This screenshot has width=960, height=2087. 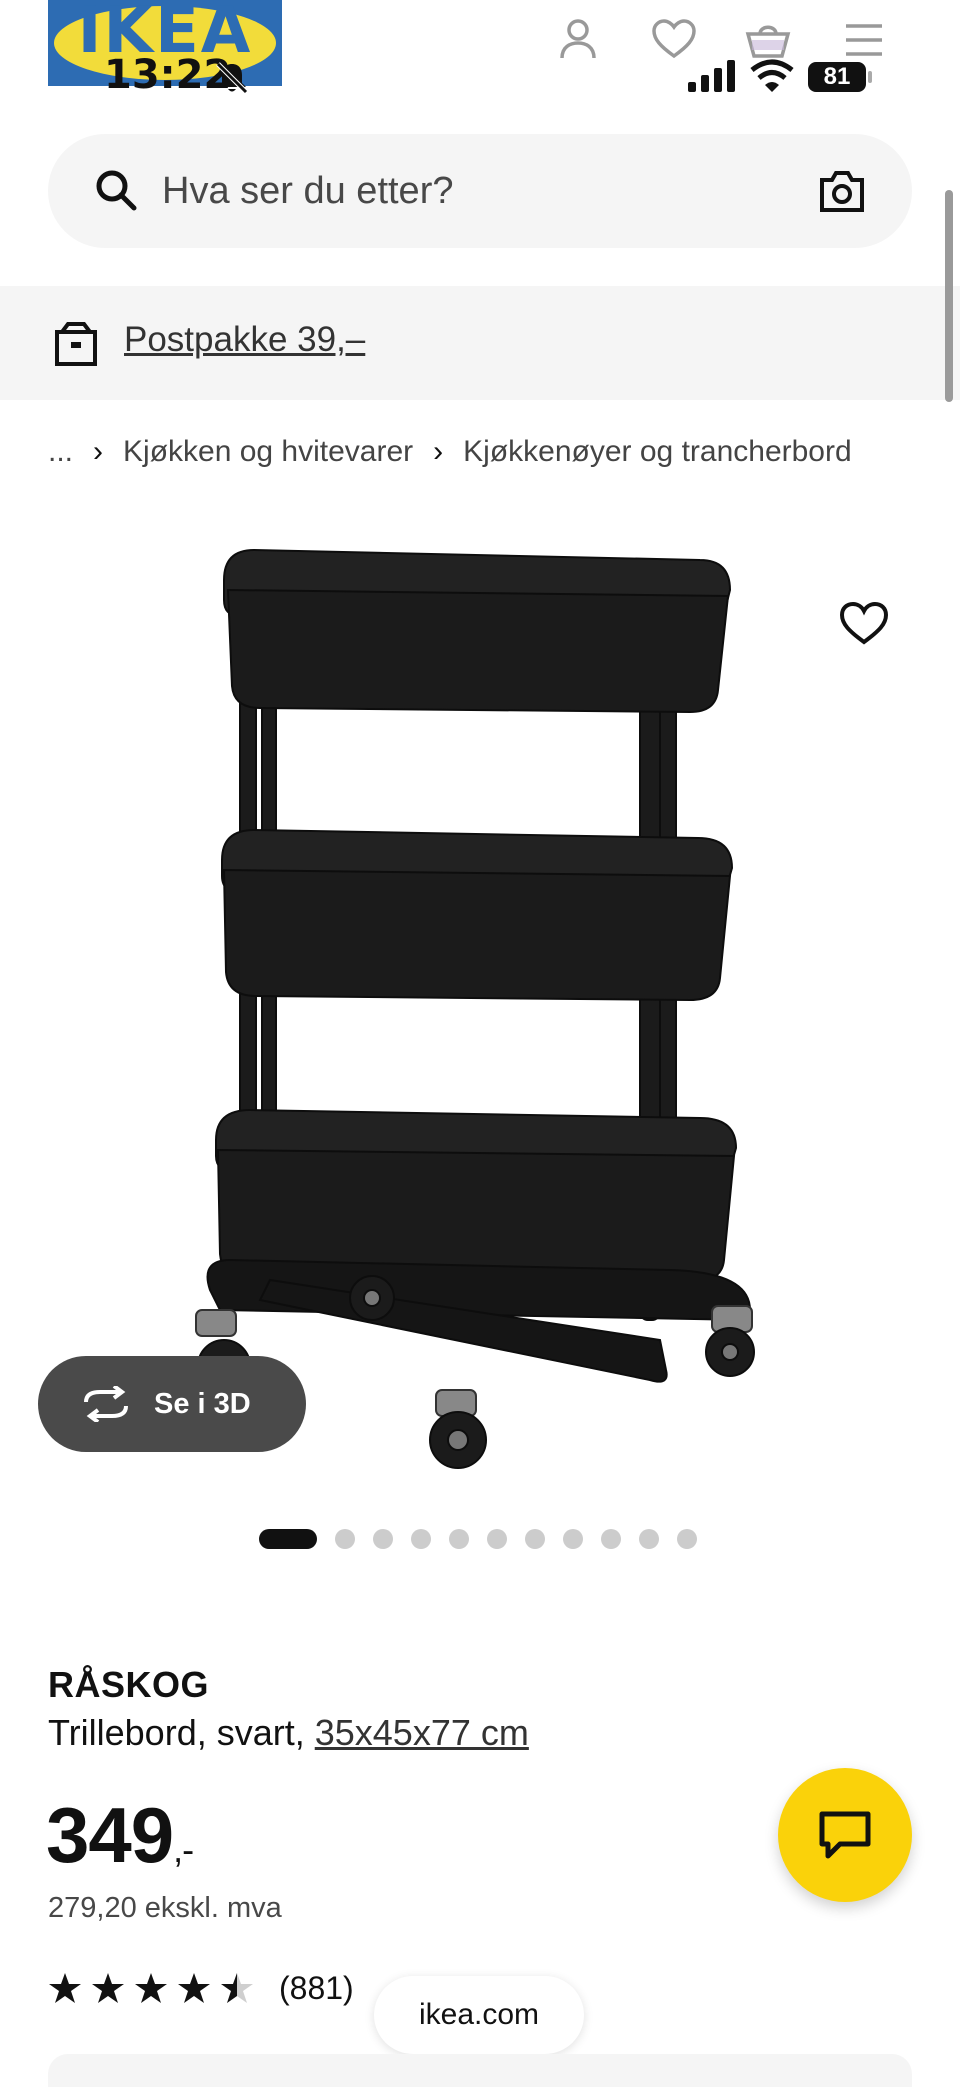 I want to click on bell-off-icon, so click(x=232, y=78).